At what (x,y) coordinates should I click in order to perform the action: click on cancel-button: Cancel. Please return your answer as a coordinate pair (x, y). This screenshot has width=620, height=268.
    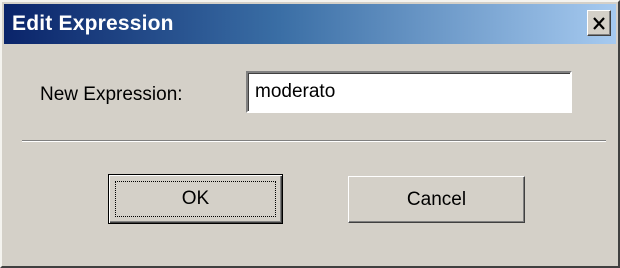
    Looking at the image, I should click on (436, 199).